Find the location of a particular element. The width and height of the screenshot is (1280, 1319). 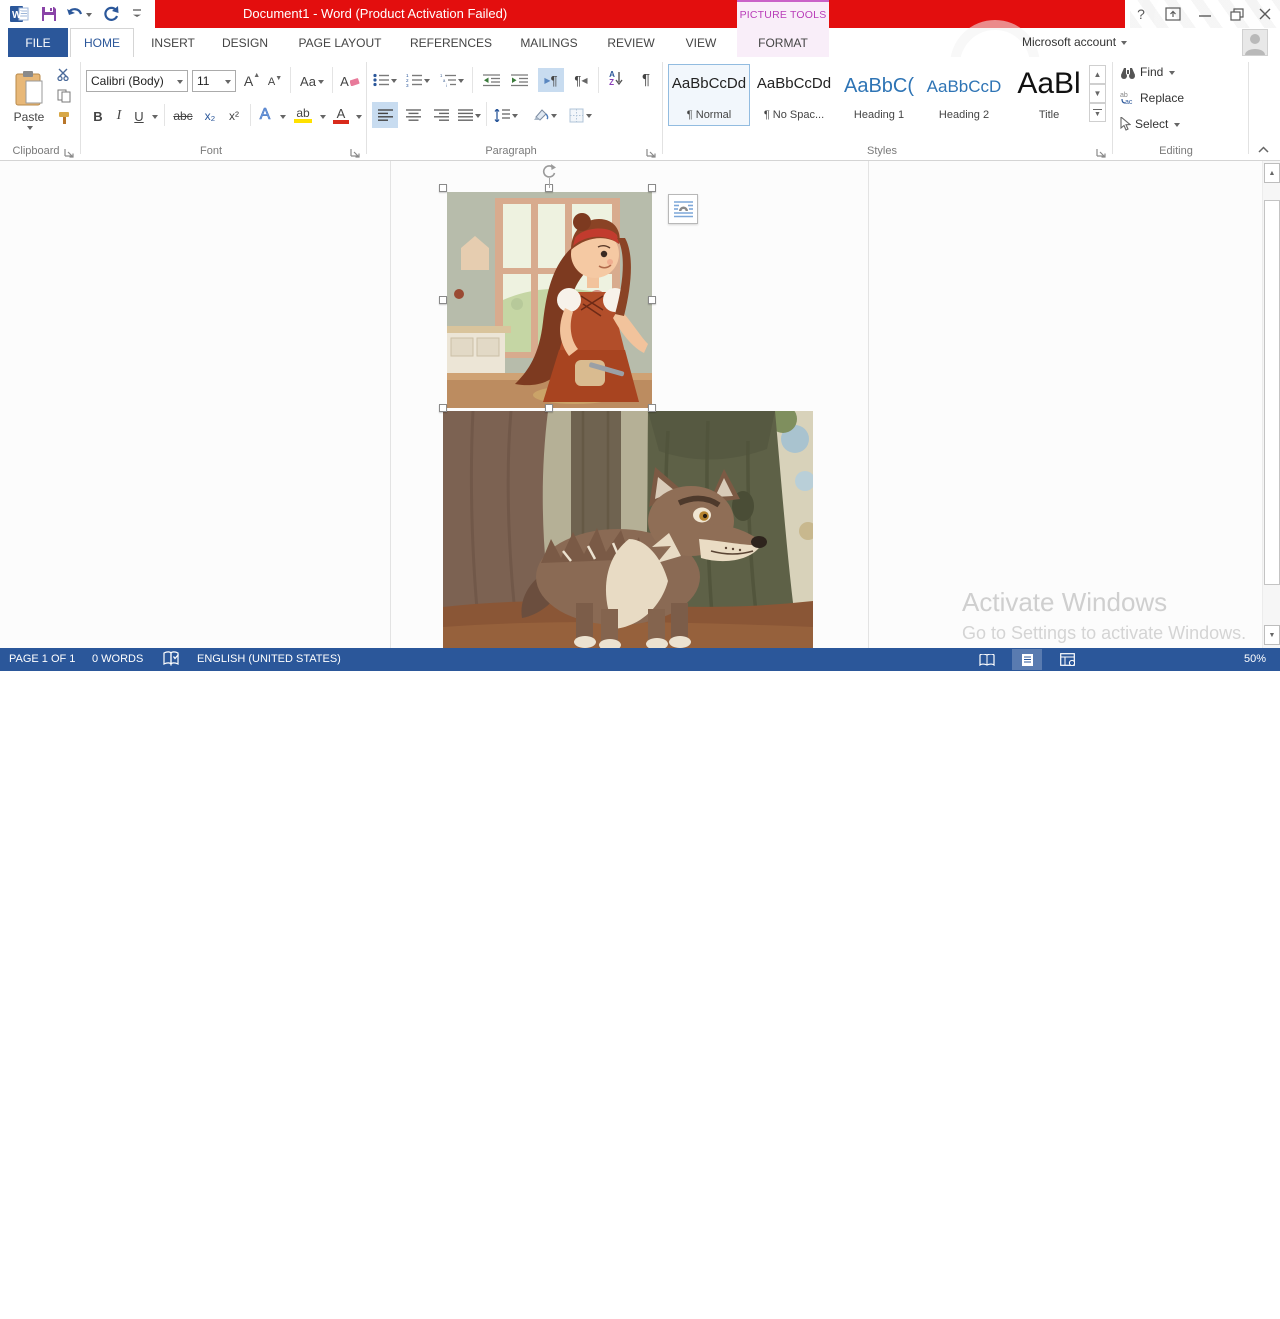

change-case-button: Aa is located at coordinates (312, 81).